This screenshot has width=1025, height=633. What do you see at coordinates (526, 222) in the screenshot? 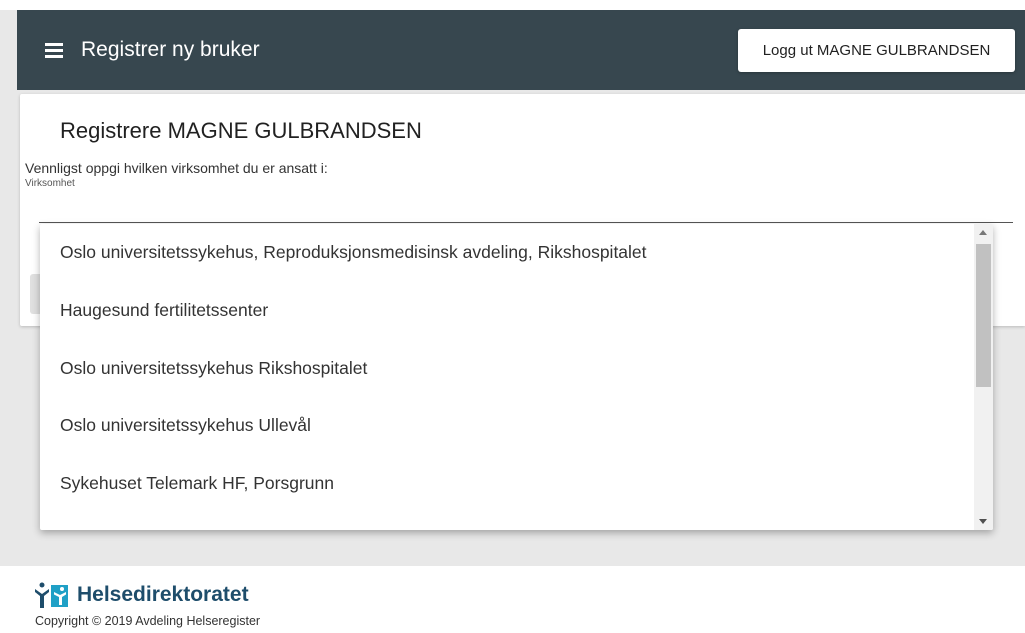
I see `virksomhet-select-underline` at bounding box center [526, 222].